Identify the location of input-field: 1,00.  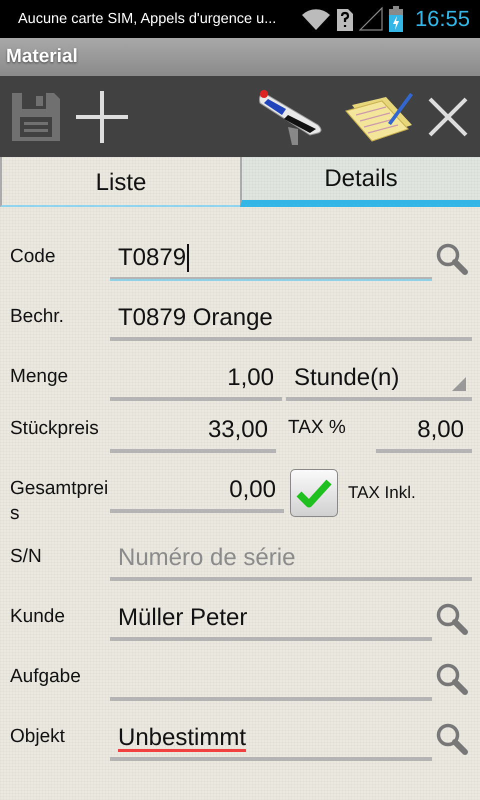
(196, 379).